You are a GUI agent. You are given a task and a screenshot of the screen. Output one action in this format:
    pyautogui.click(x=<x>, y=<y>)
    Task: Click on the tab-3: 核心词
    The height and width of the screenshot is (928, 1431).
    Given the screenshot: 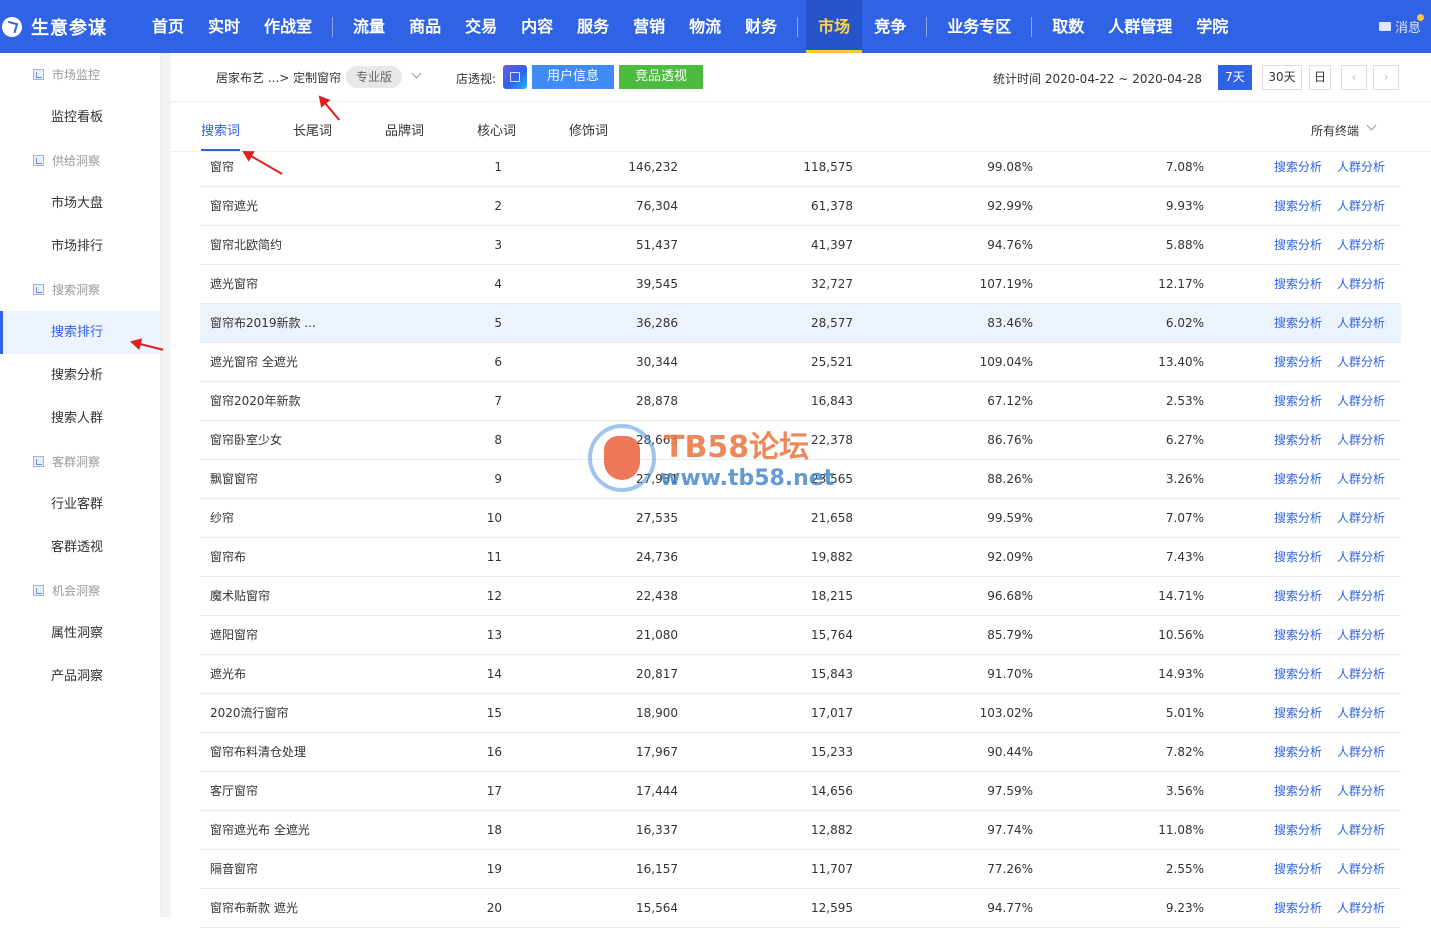 What is the action you would take?
    pyautogui.click(x=496, y=129)
    